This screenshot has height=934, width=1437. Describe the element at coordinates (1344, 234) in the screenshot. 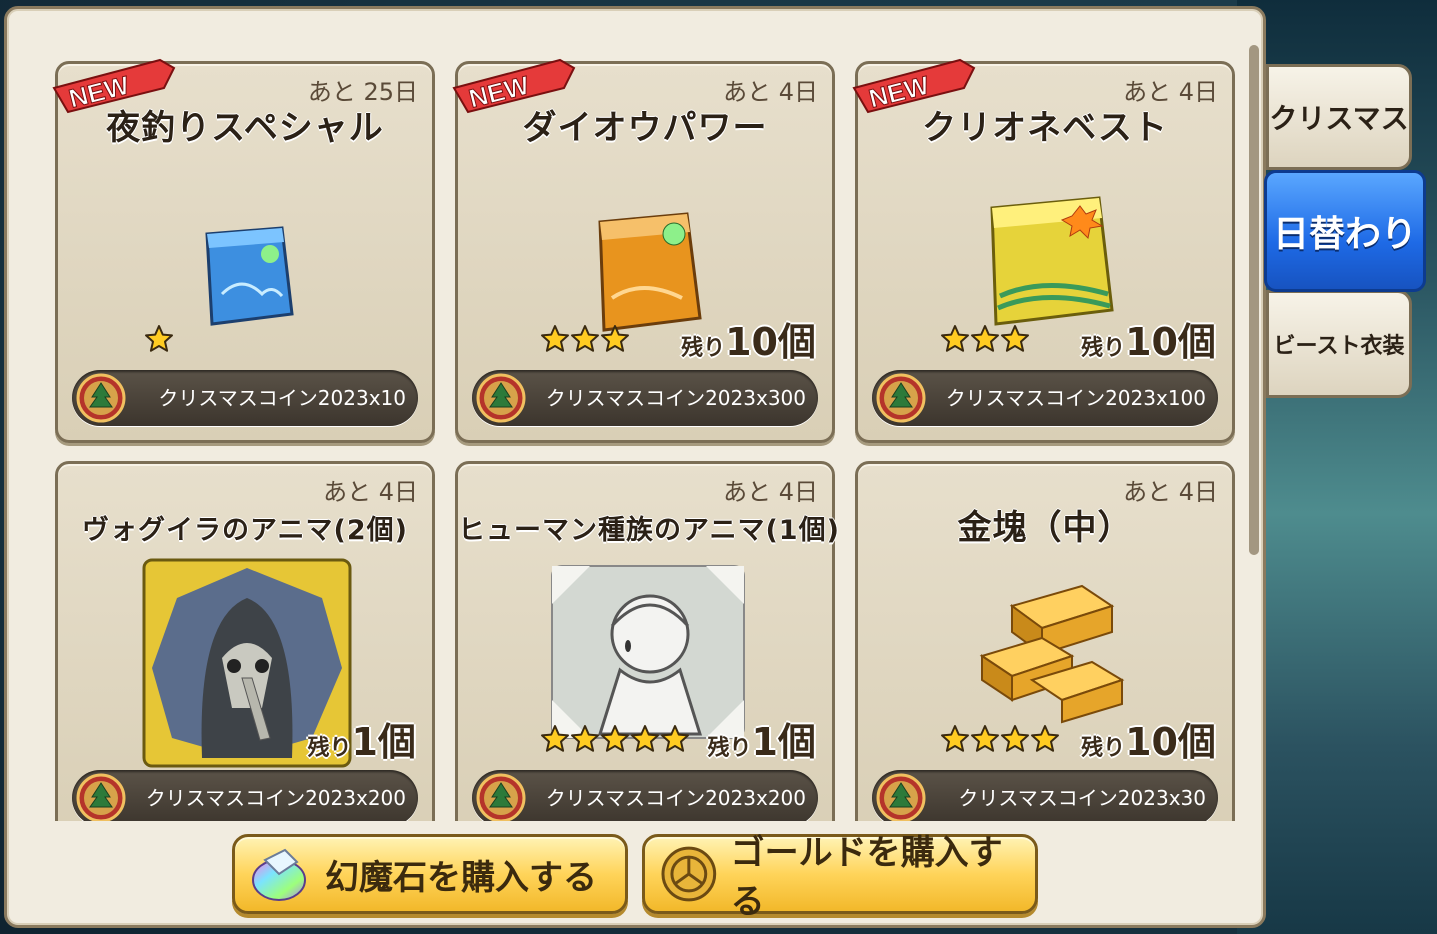

I see `tab-daily-label: 日替わり` at that location.